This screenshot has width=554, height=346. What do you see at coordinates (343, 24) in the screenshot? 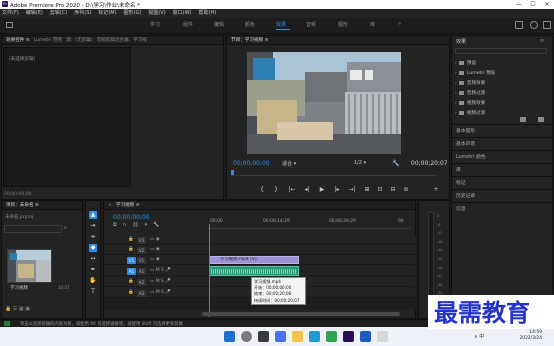
I see `workspace-tab-graphics: 图形` at bounding box center [343, 24].